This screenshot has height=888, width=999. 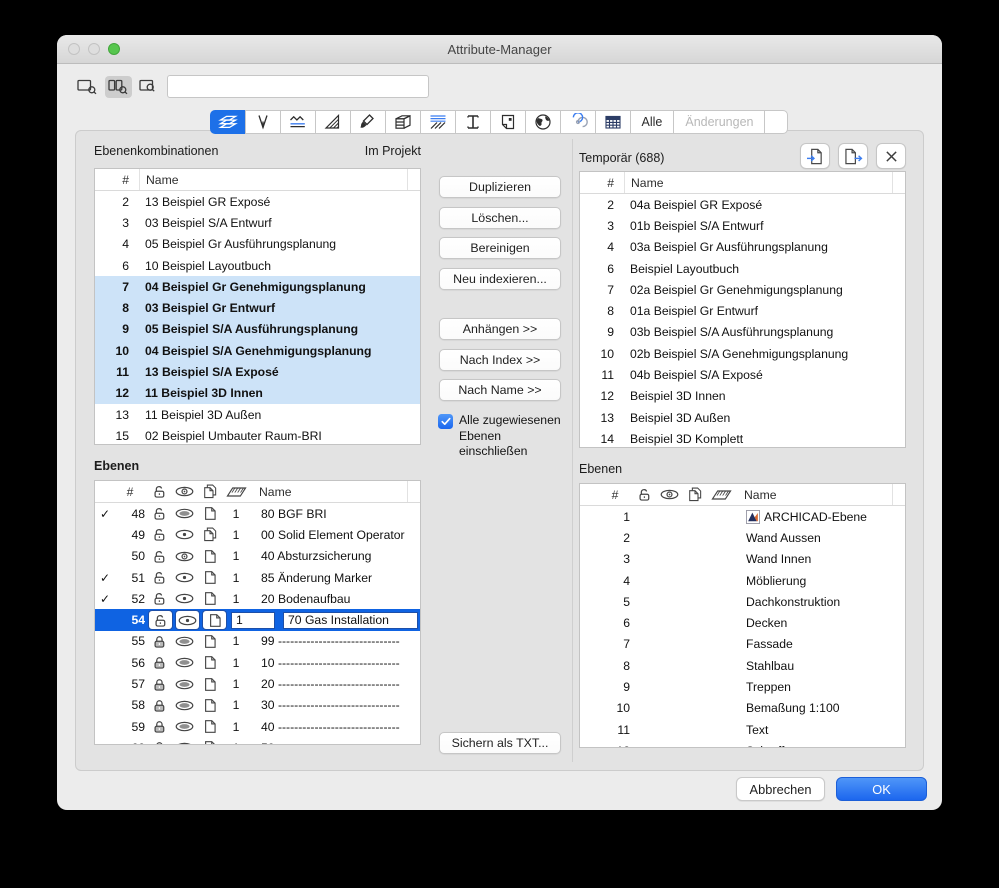 I want to click on combo-row: 8 03 Beispiel Gr Entwurf, so click(x=257, y=308).